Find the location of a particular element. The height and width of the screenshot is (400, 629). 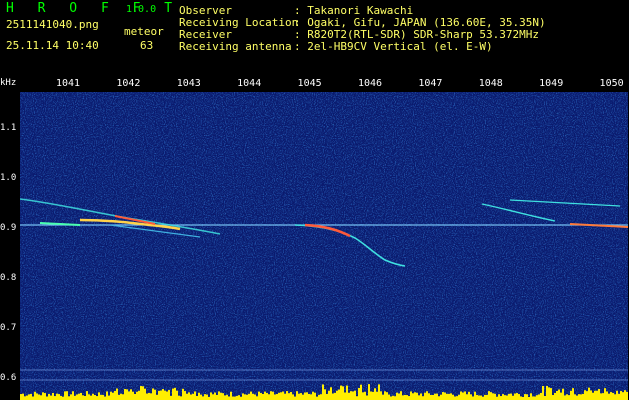

y-tick-label: 1.0 is located at coordinates (8, 178).